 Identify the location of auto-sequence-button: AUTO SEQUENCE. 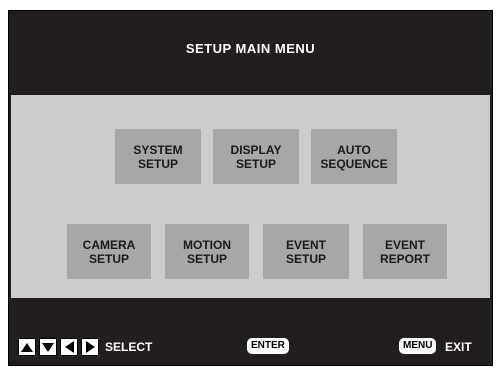
(354, 156).